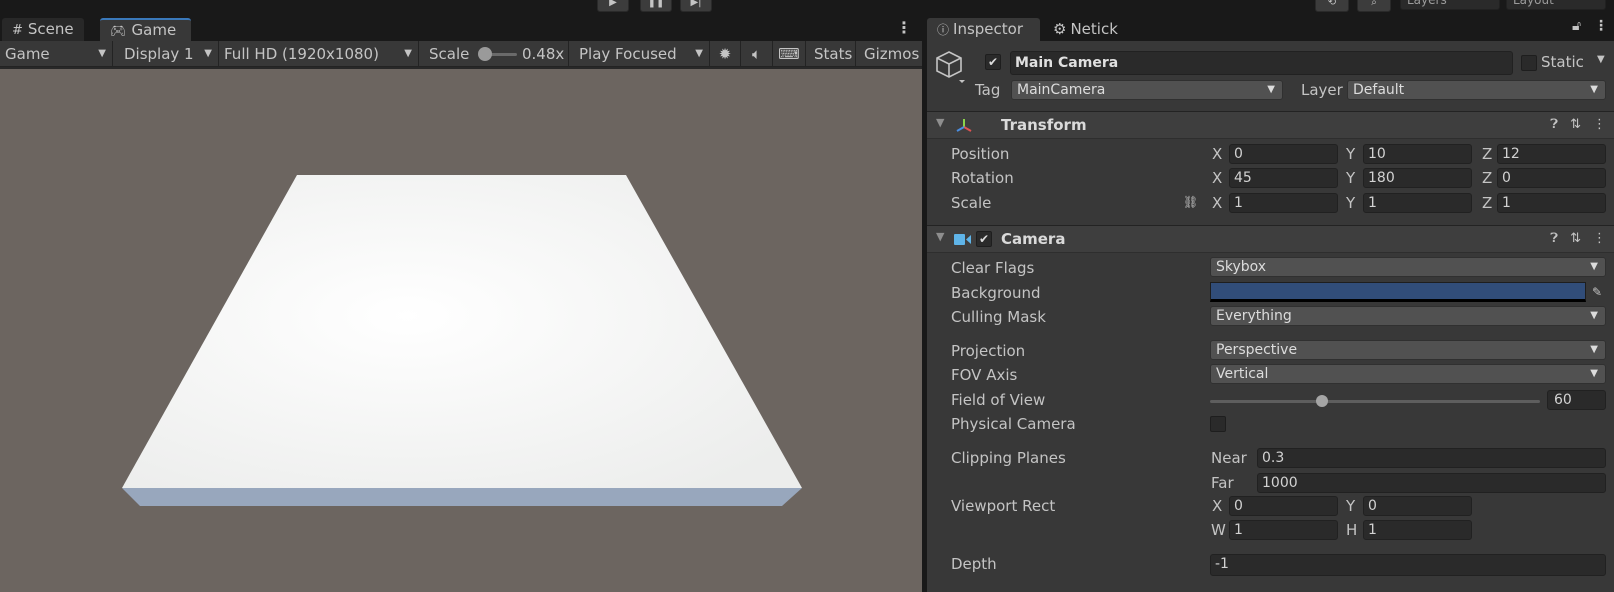  What do you see at coordinates (1283, 203) in the screenshot?
I see `scale-x-field: 1` at bounding box center [1283, 203].